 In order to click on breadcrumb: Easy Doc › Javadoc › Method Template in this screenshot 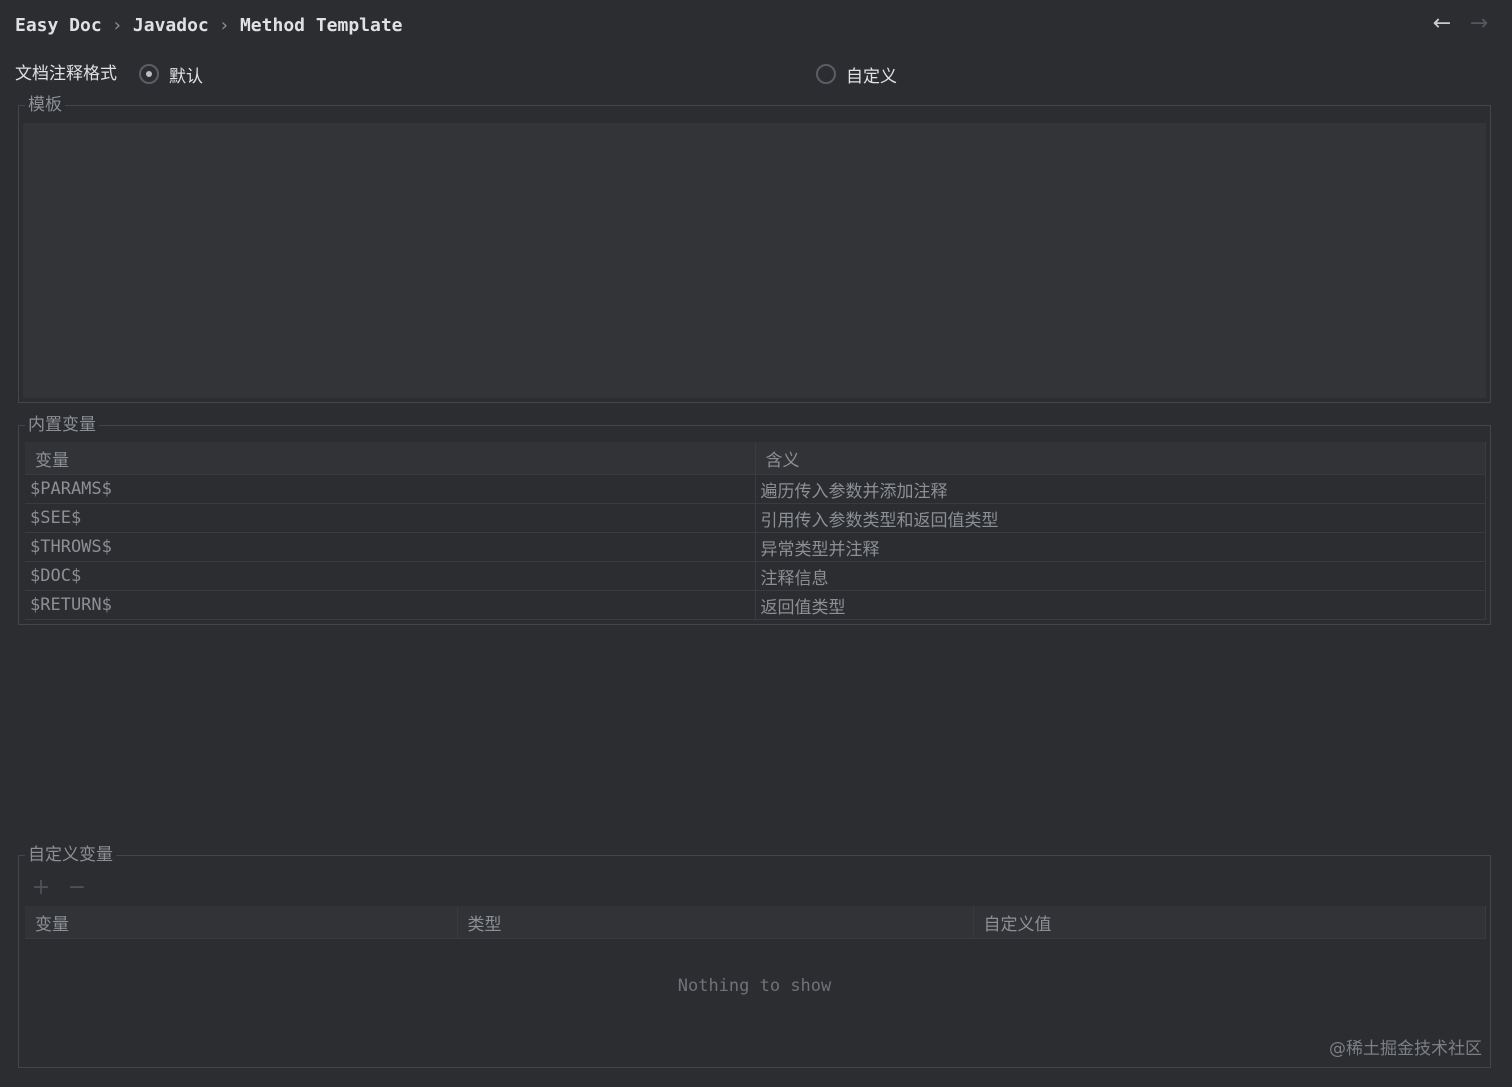, I will do `click(209, 25)`.